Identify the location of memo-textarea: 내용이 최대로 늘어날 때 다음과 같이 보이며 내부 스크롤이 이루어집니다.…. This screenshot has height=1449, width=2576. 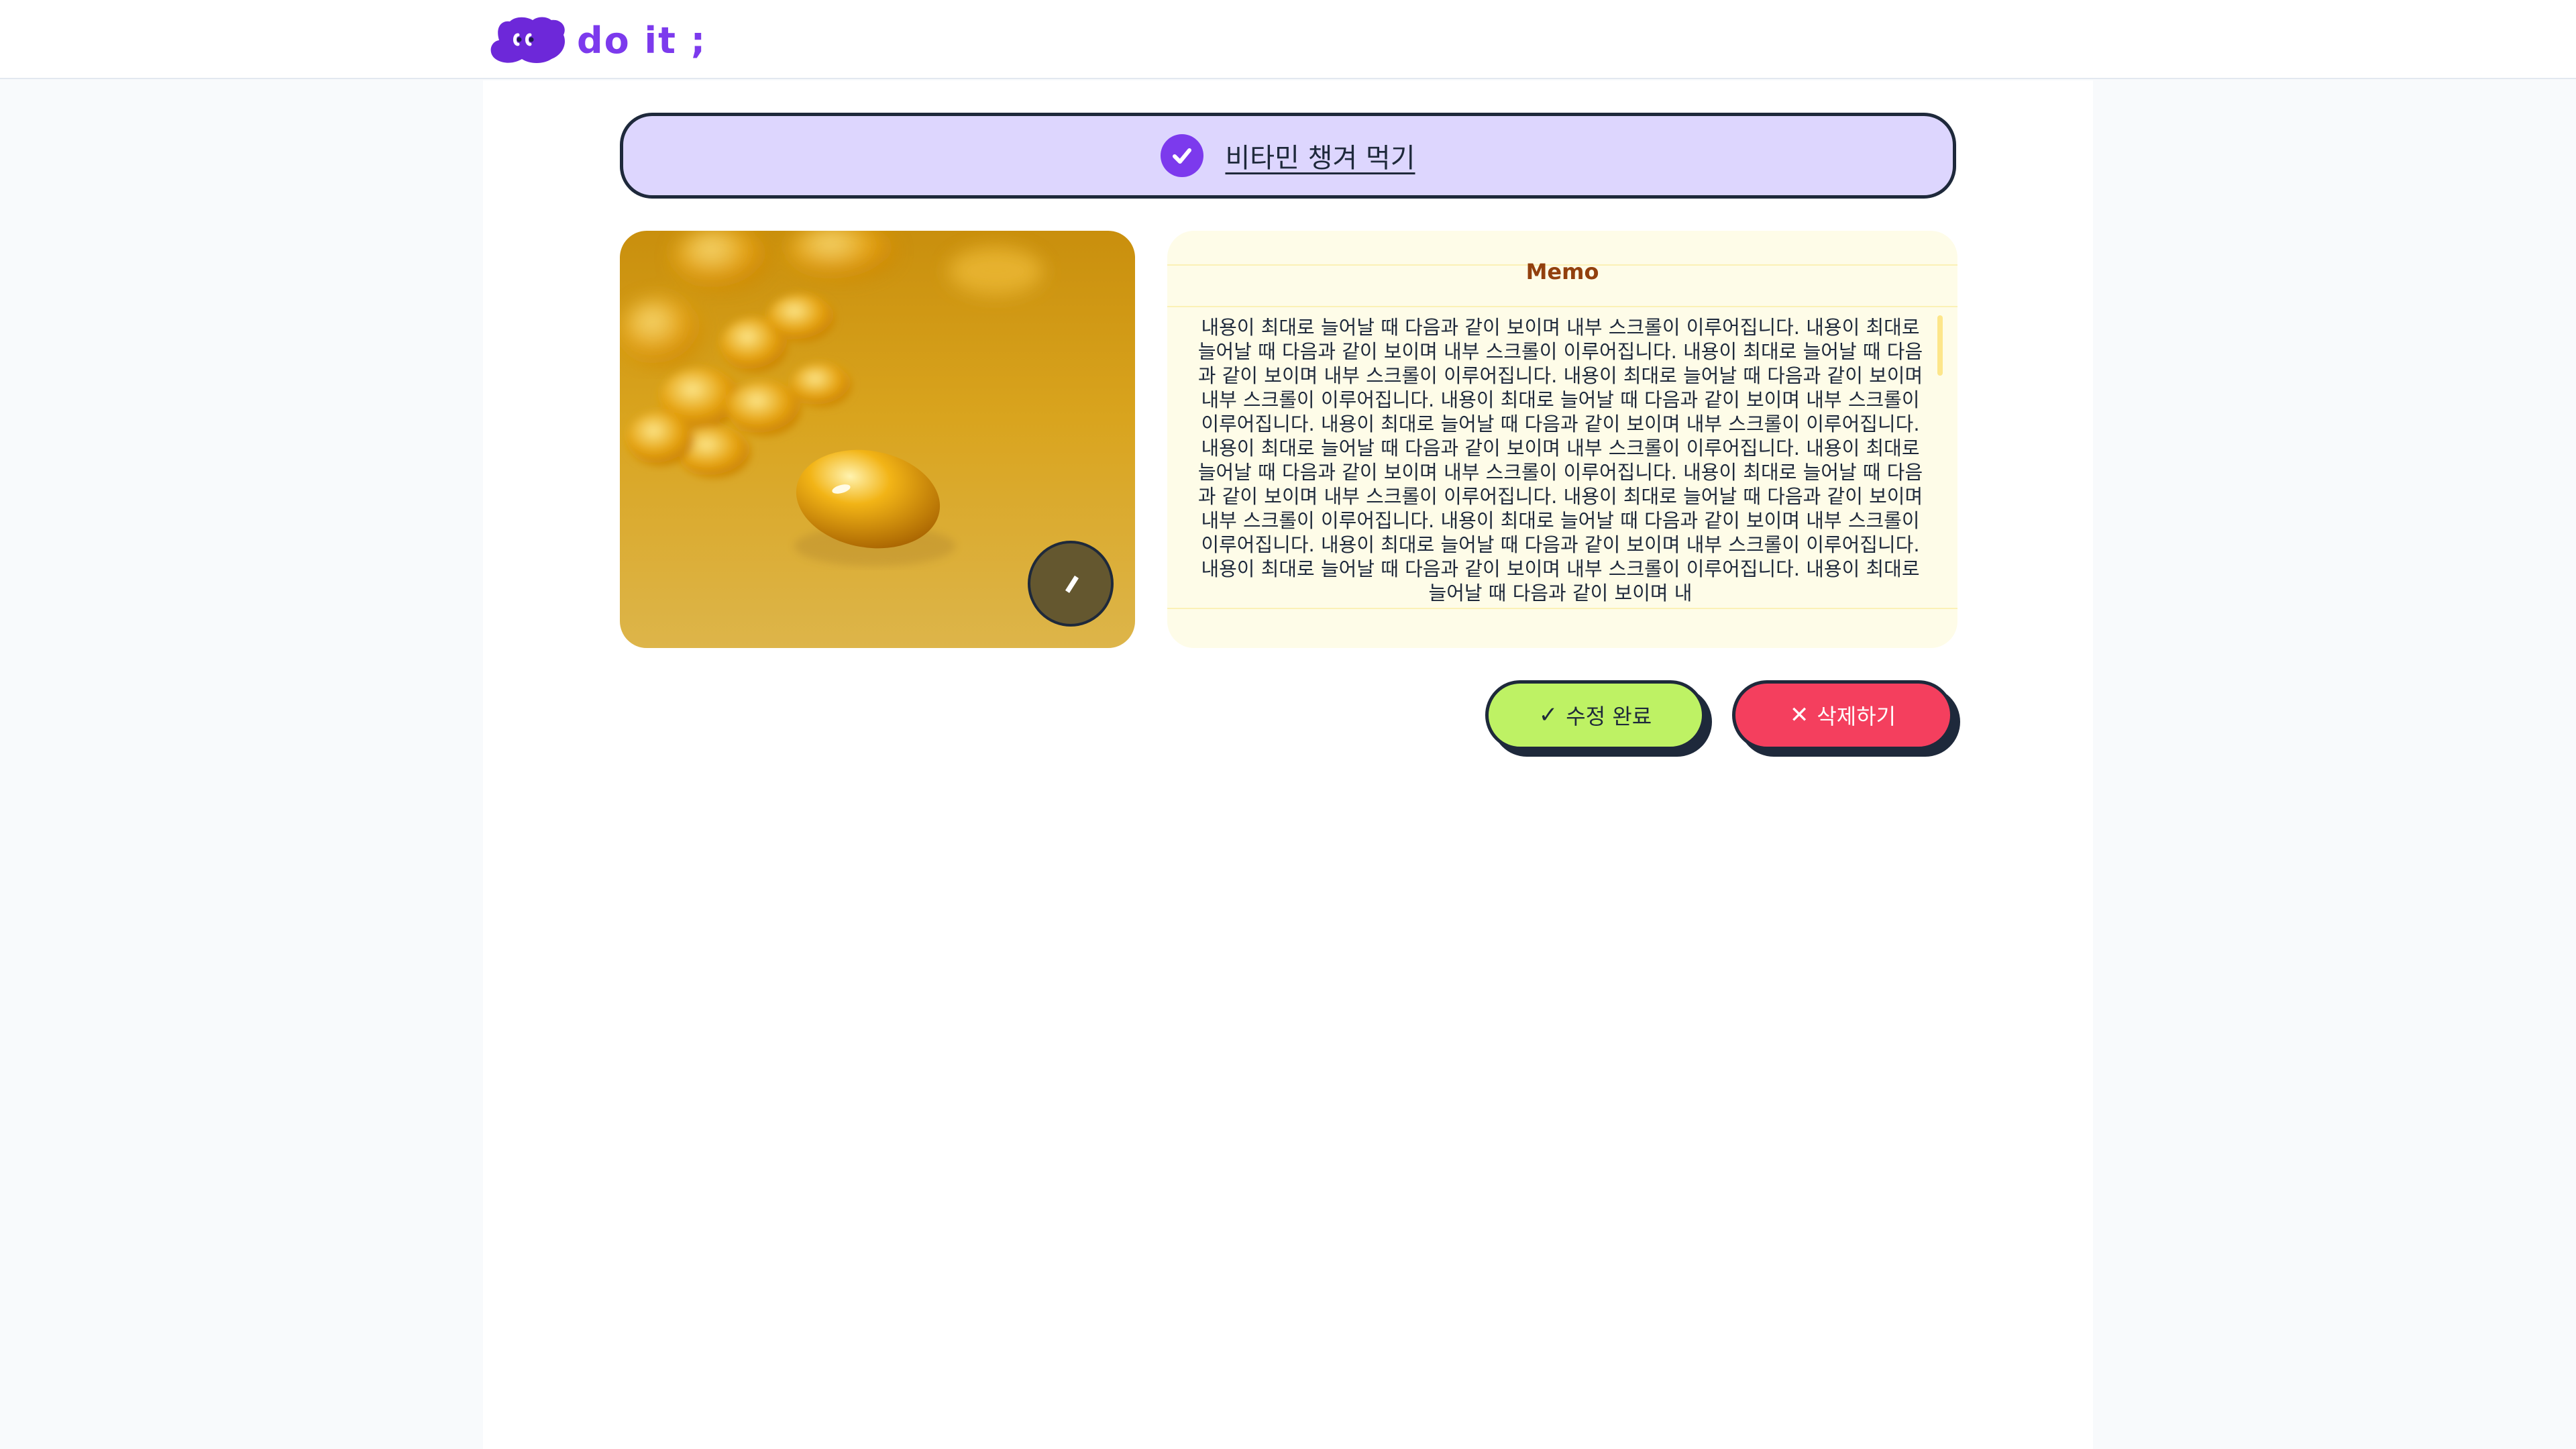
(1560, 462).